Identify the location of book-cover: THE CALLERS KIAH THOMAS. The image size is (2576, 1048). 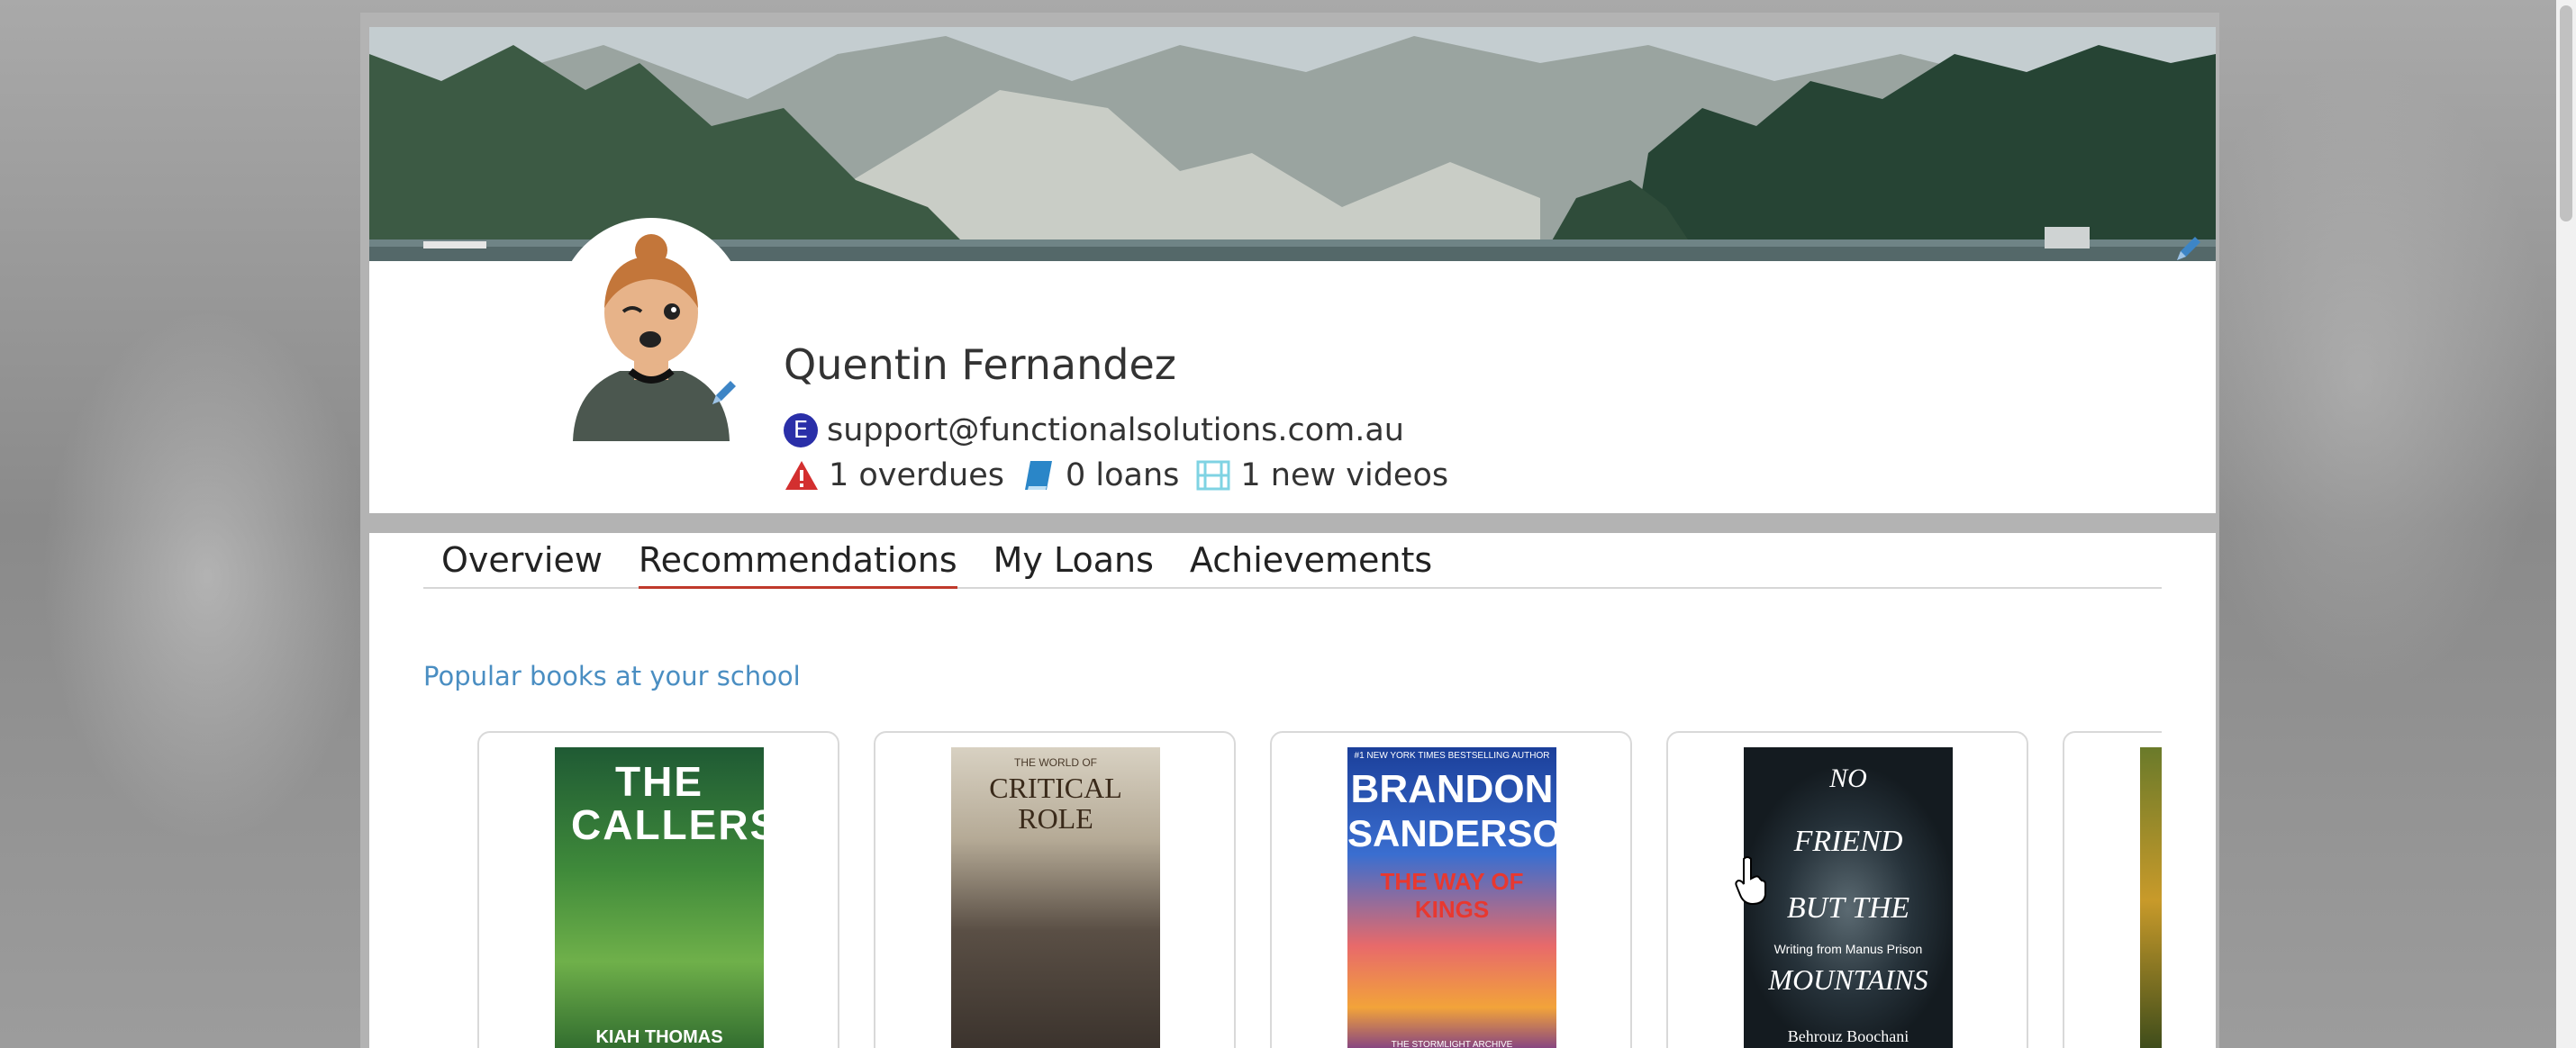
(659, 897).